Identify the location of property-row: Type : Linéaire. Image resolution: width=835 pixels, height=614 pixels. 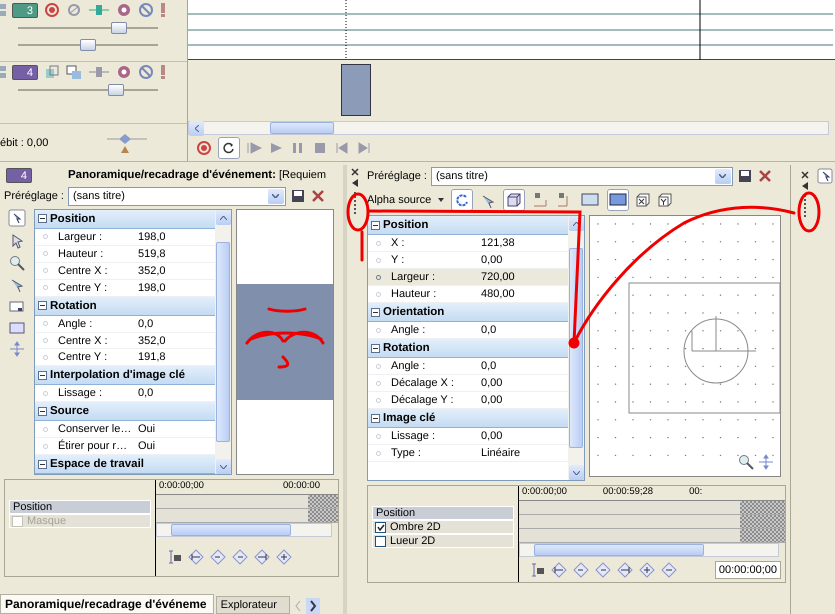
(468, 453).